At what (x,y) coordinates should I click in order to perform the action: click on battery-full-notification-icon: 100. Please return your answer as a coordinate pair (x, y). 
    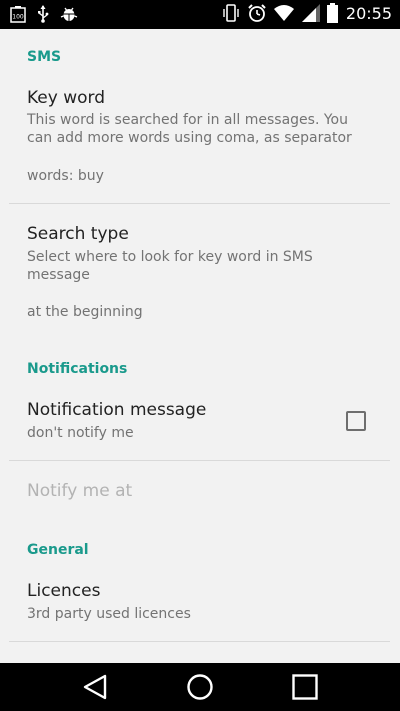
    Looking at the image, I should click on (18, 14).